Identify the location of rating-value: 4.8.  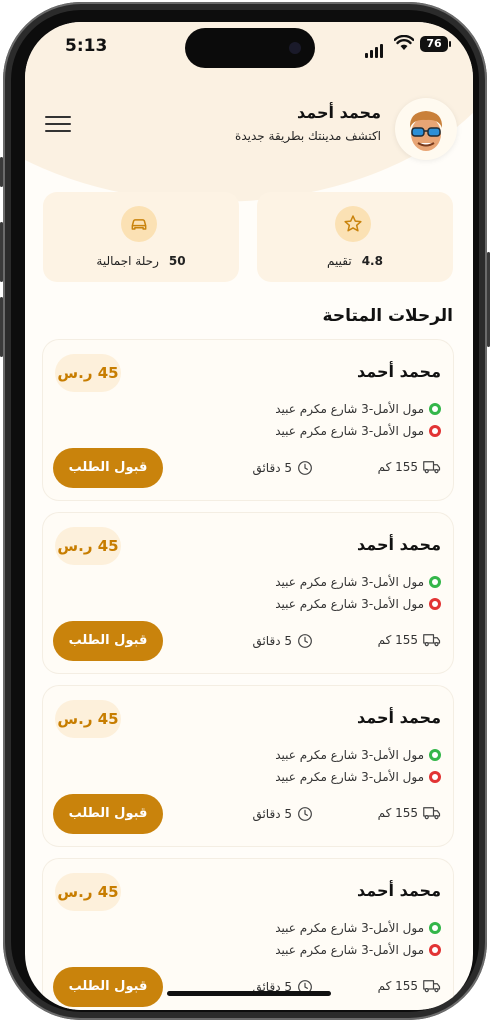
(372, 261).